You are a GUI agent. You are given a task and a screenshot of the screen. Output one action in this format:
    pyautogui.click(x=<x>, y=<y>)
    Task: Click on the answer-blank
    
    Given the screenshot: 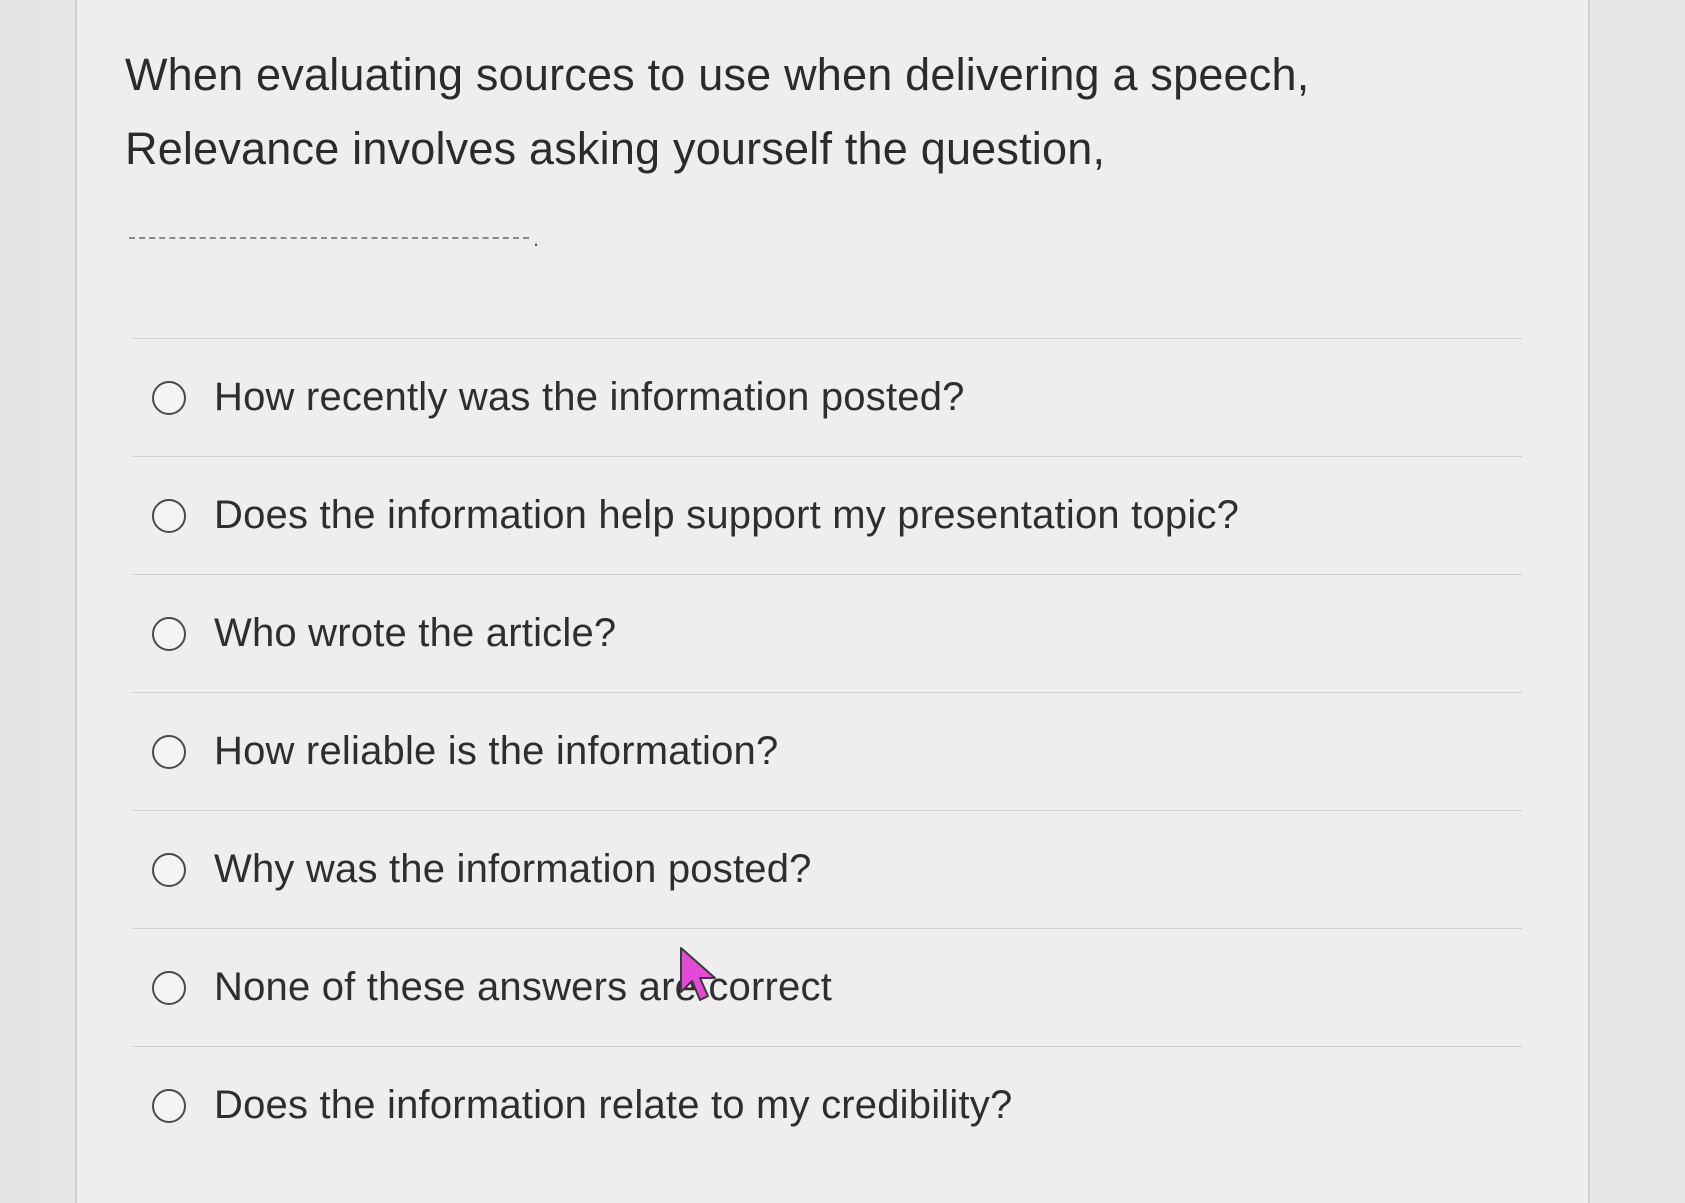 What is the action you would take?
    pyautogui.click(x=329, y=238)
    